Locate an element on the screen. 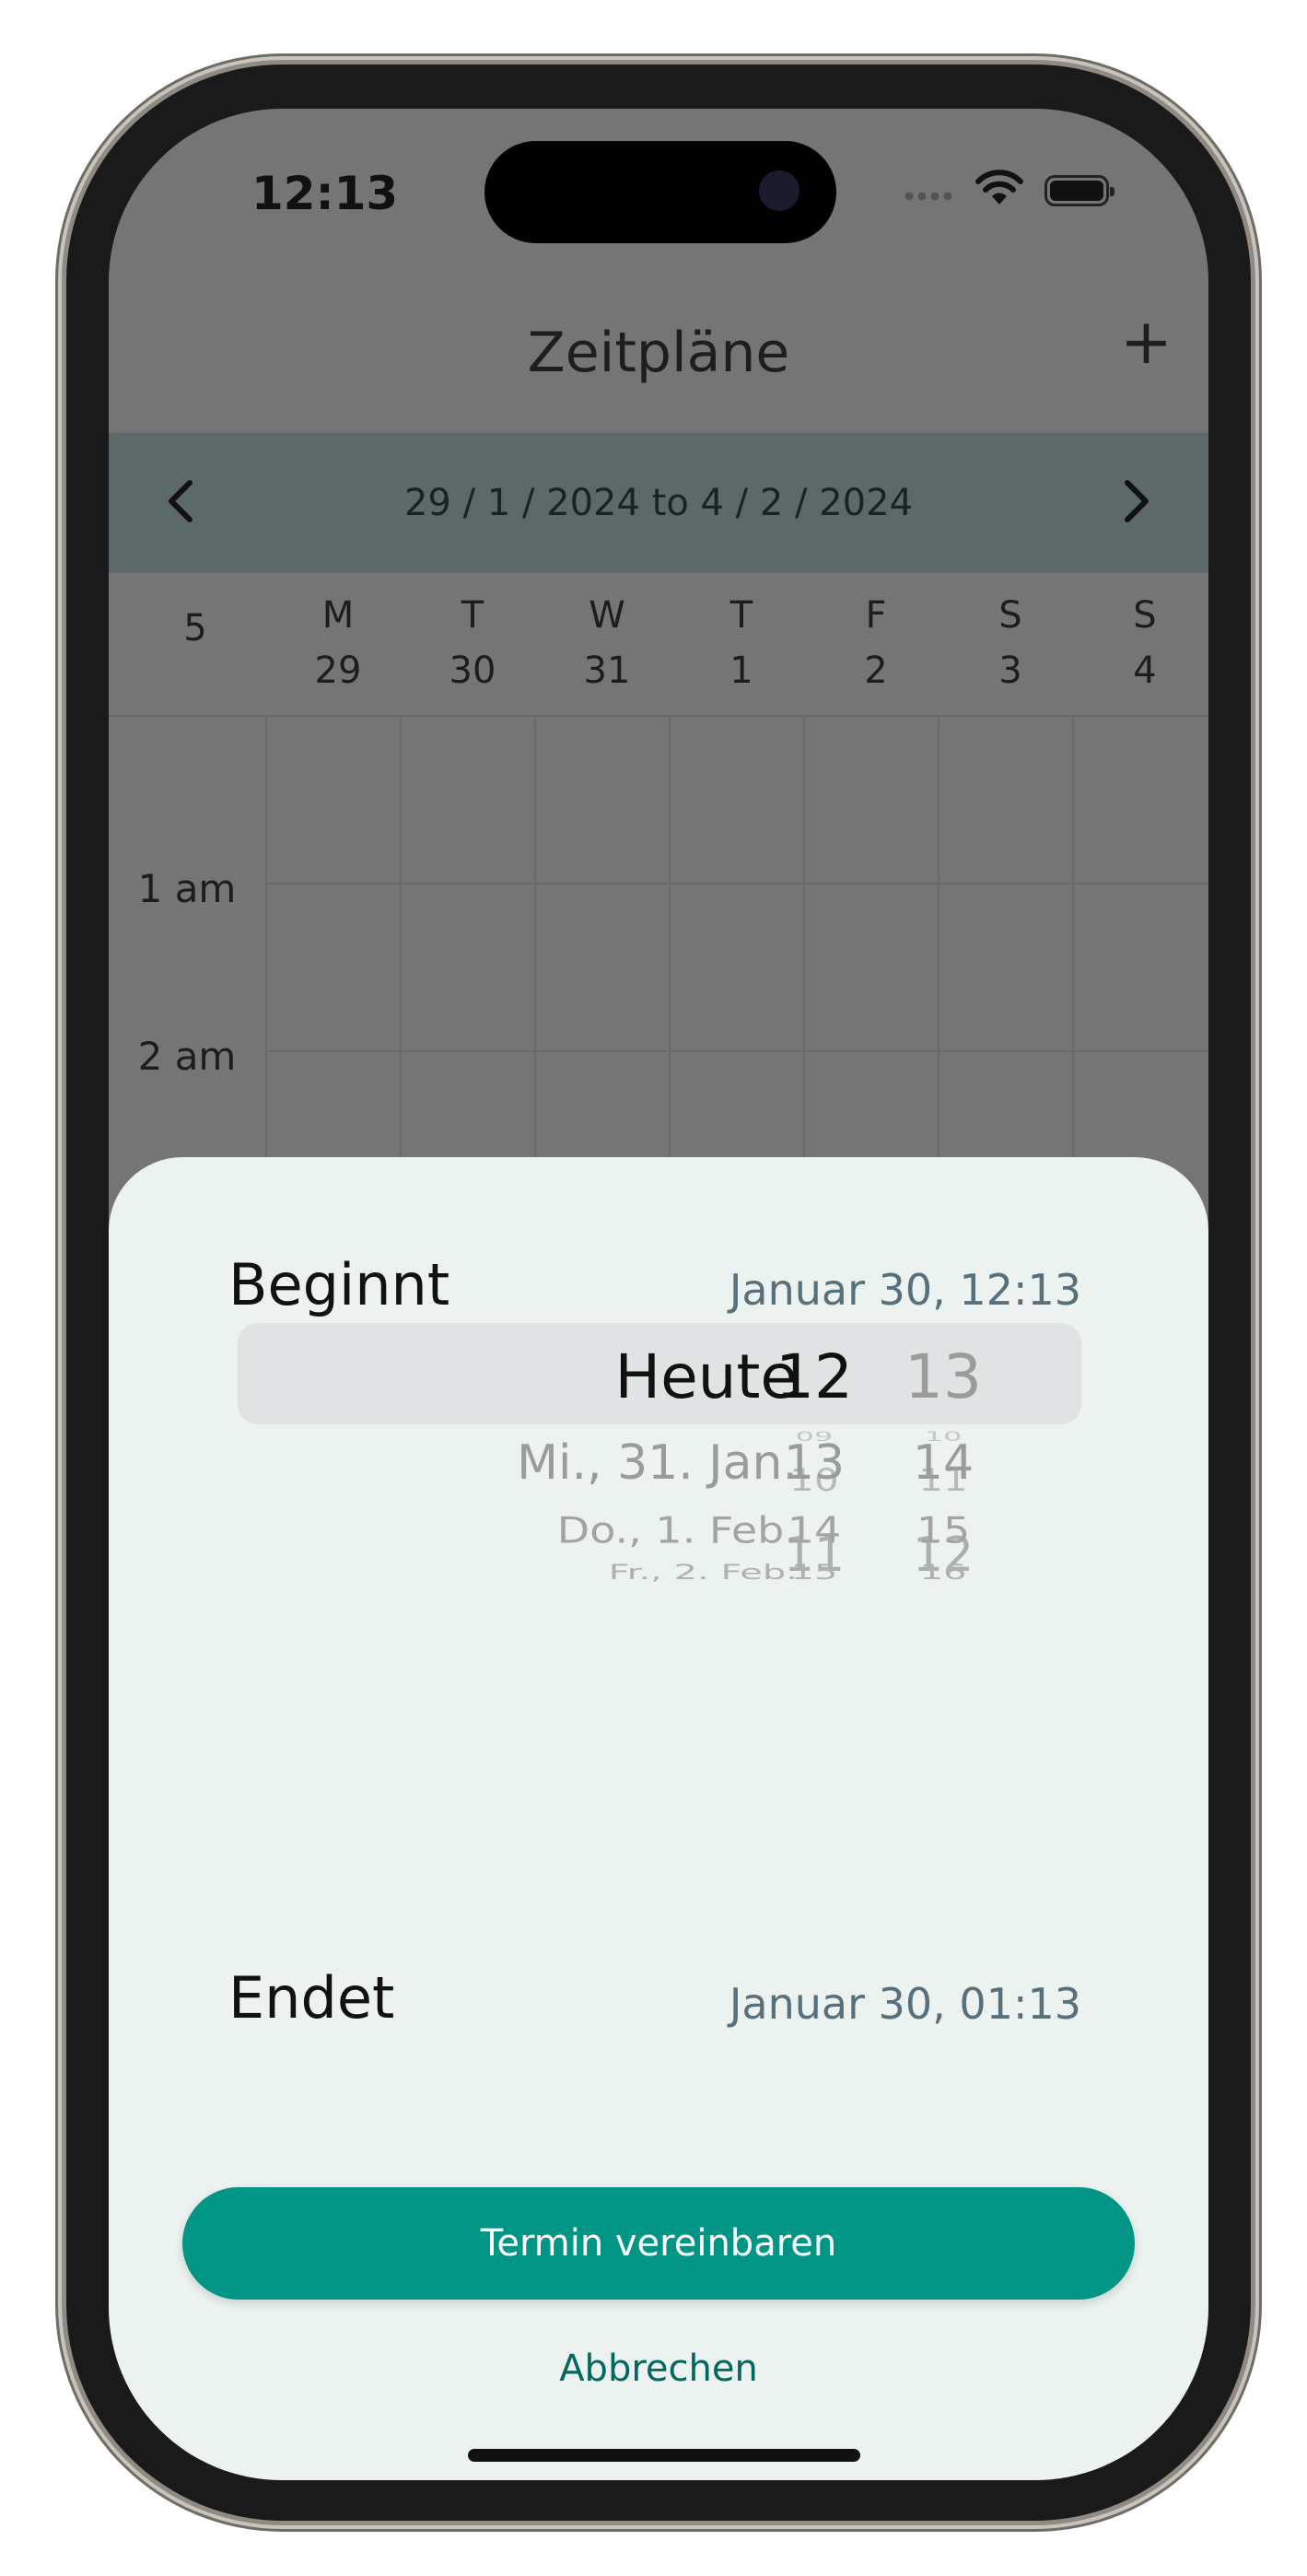  picker-hour: 14 is located at coordinates (814, 1530).